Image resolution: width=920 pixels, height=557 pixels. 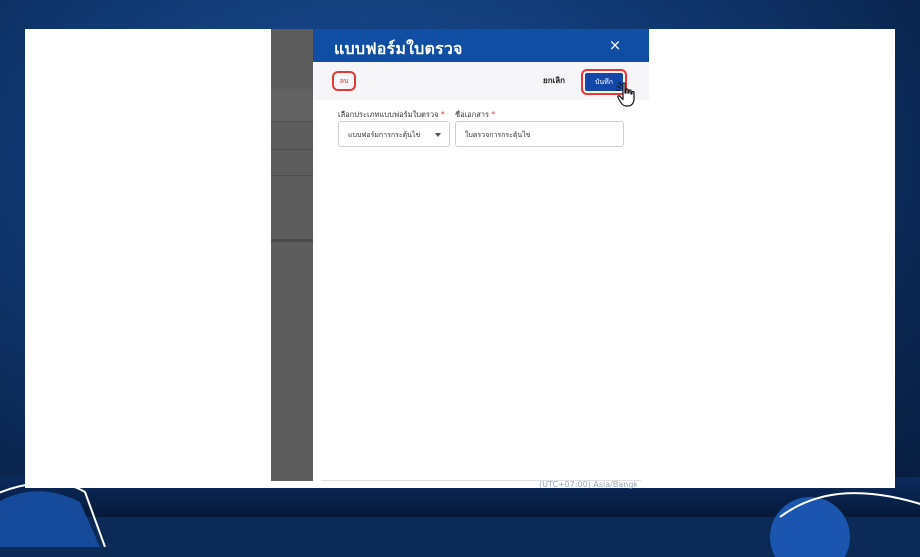 I want to click on timezone-footer: (UTC+07:00) Asia/Bangkok, so click(x=588, y=485).